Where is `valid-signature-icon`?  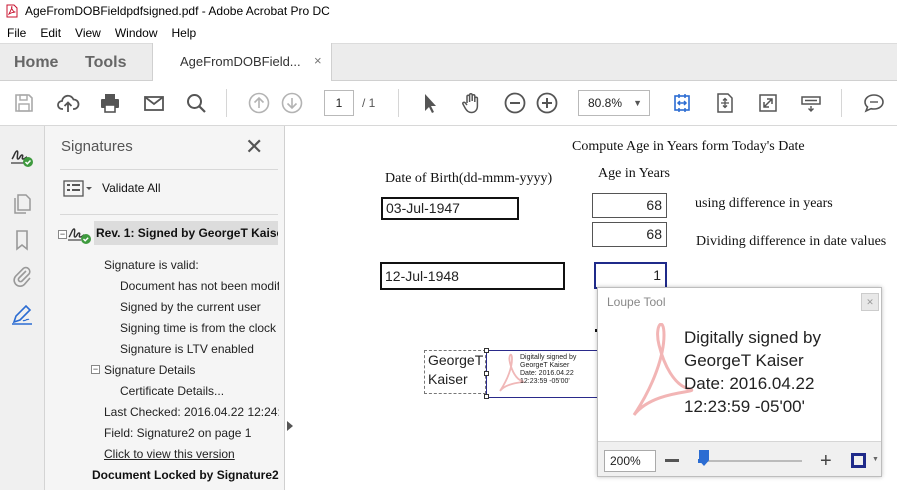 valid-signature-icon is located at coordinates (80, 234).